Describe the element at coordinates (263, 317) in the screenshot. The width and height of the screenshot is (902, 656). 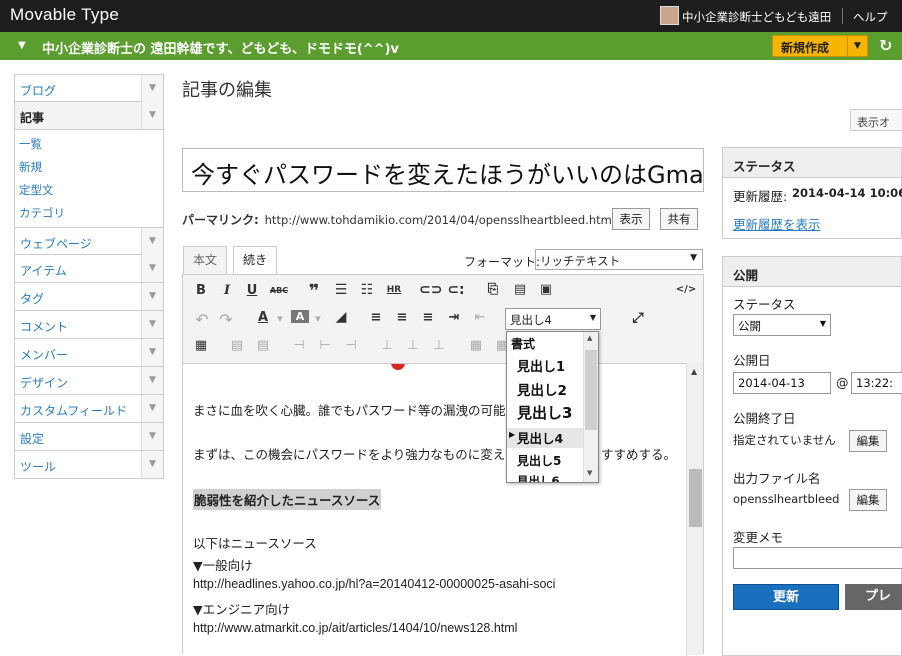
I see `text-color-icon: A` at that location.